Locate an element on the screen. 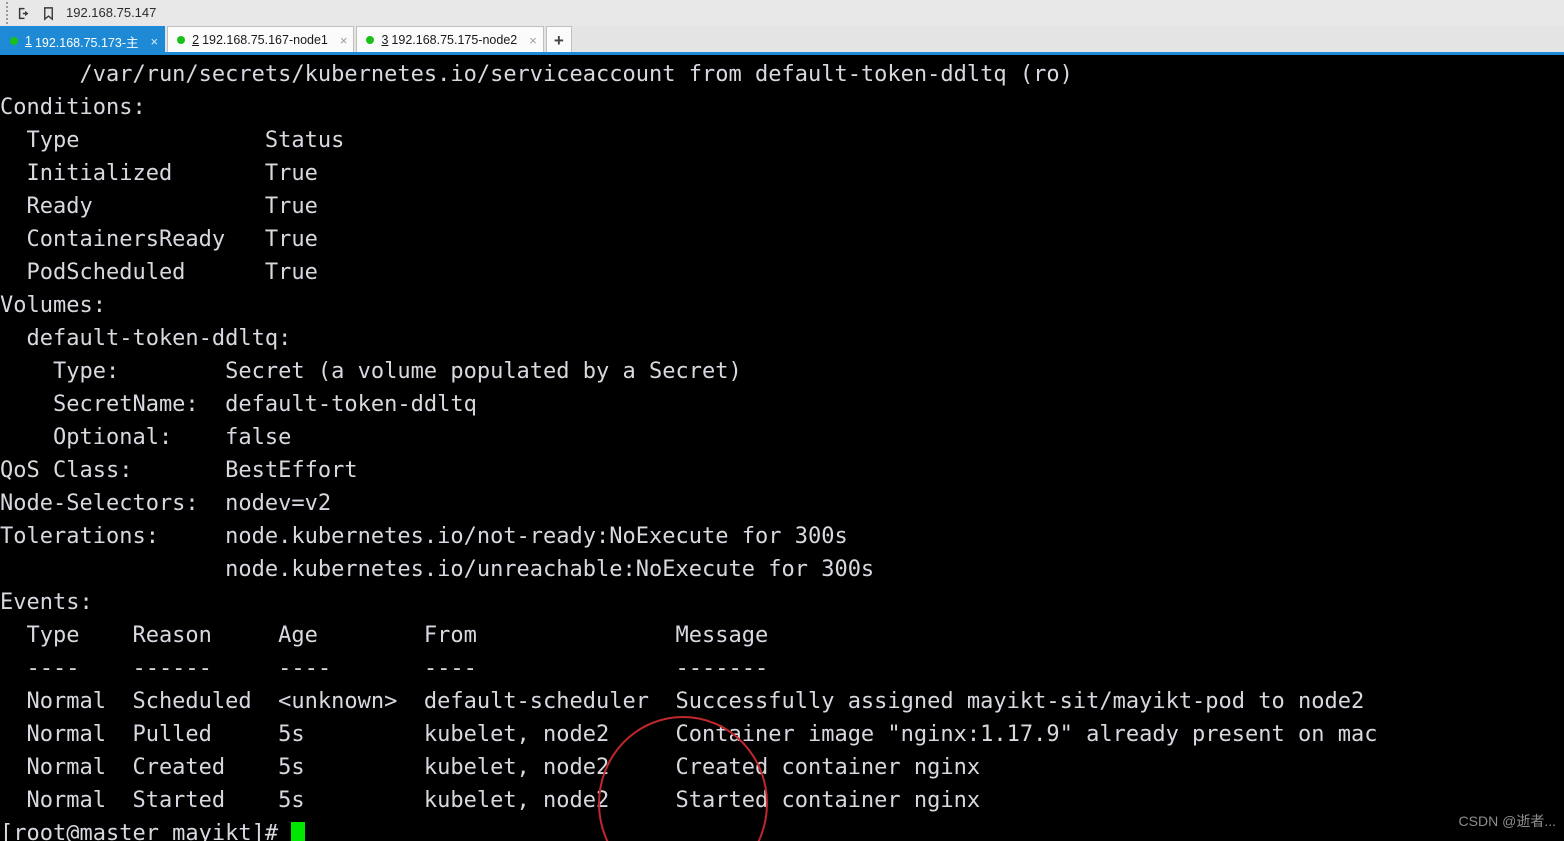 Image resolution: width=1564 pixels, height=841 pixels. tab-index: 2 is located at coordinates (196, 40).